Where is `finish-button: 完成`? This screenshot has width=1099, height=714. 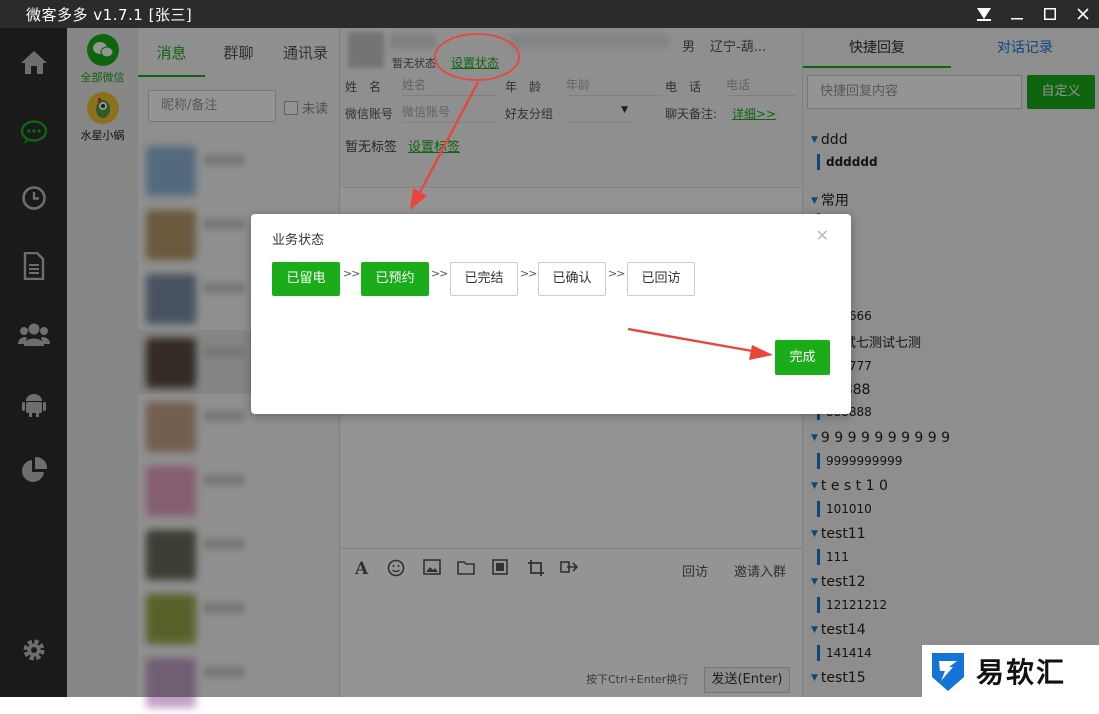
finish-button: 完成 is located at coordinates (802, 357).